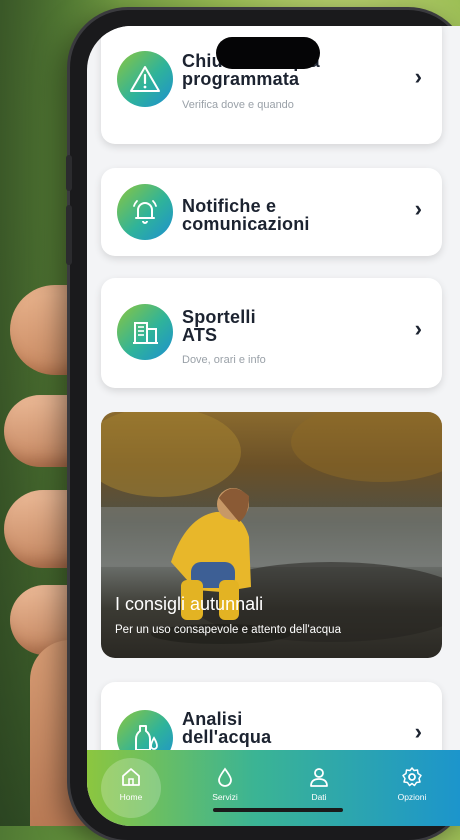 This screenshot has width=460, height=840. What do you see at coordinates (319, 788) in the screenshot?
I see `tab-dati: Dati` at bounding box center [319, 788].